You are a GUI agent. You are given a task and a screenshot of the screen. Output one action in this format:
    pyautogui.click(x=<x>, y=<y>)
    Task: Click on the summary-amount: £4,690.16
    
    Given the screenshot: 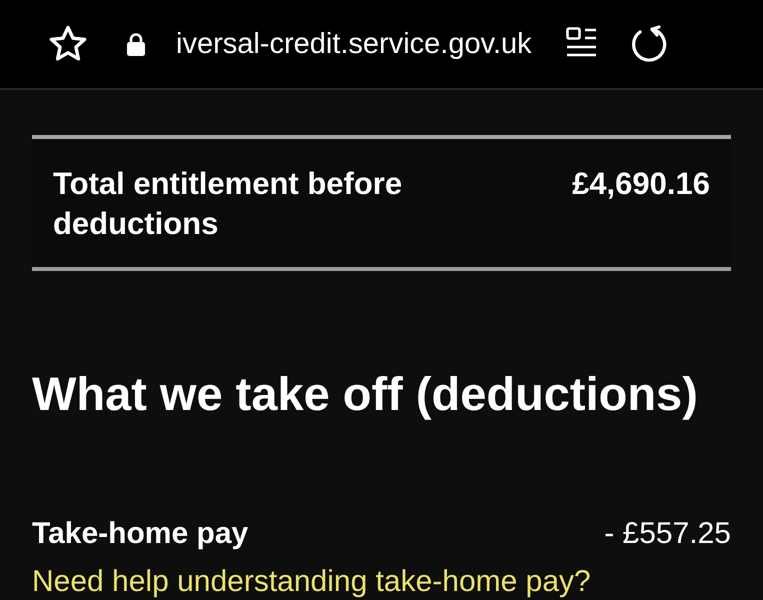 What is the action you would take?
    pyautogui.click(x=641, y=184)
    